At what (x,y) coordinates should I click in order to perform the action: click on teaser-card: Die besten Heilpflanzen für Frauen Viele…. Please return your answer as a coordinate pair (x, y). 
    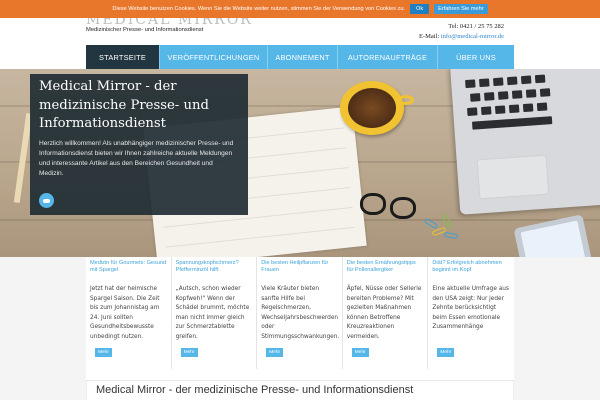
    Looking at the image, I should click on (300, 313).